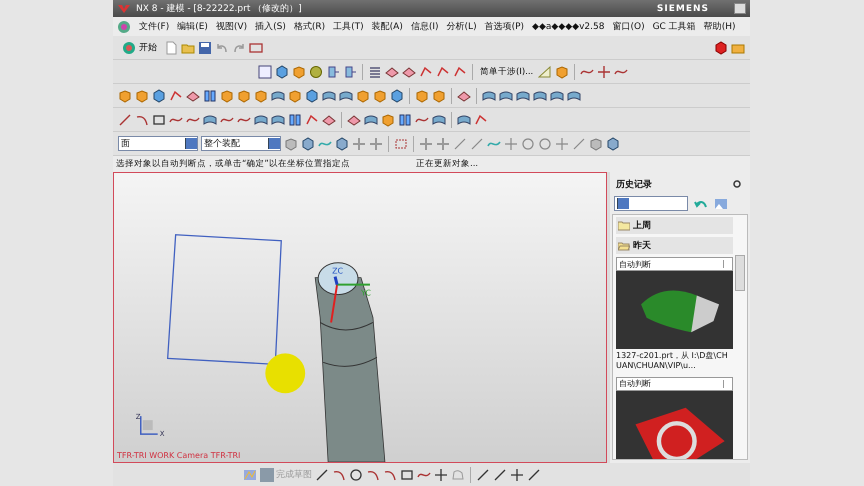 This screenshot has width=864, height=486. Describe the element at coordinates (241, 143) in the screenshot. I see `scope-dropdown: 整个装配` at that location.